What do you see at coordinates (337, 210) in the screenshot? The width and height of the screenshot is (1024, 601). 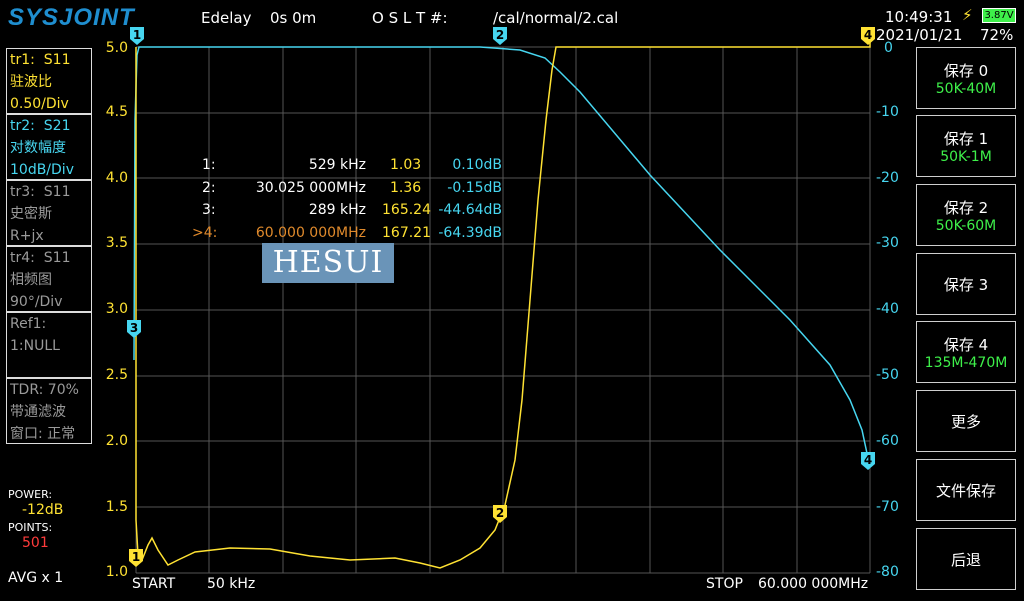 I see `marker-freq: 289 kHz` at bounding box center [337, 210].